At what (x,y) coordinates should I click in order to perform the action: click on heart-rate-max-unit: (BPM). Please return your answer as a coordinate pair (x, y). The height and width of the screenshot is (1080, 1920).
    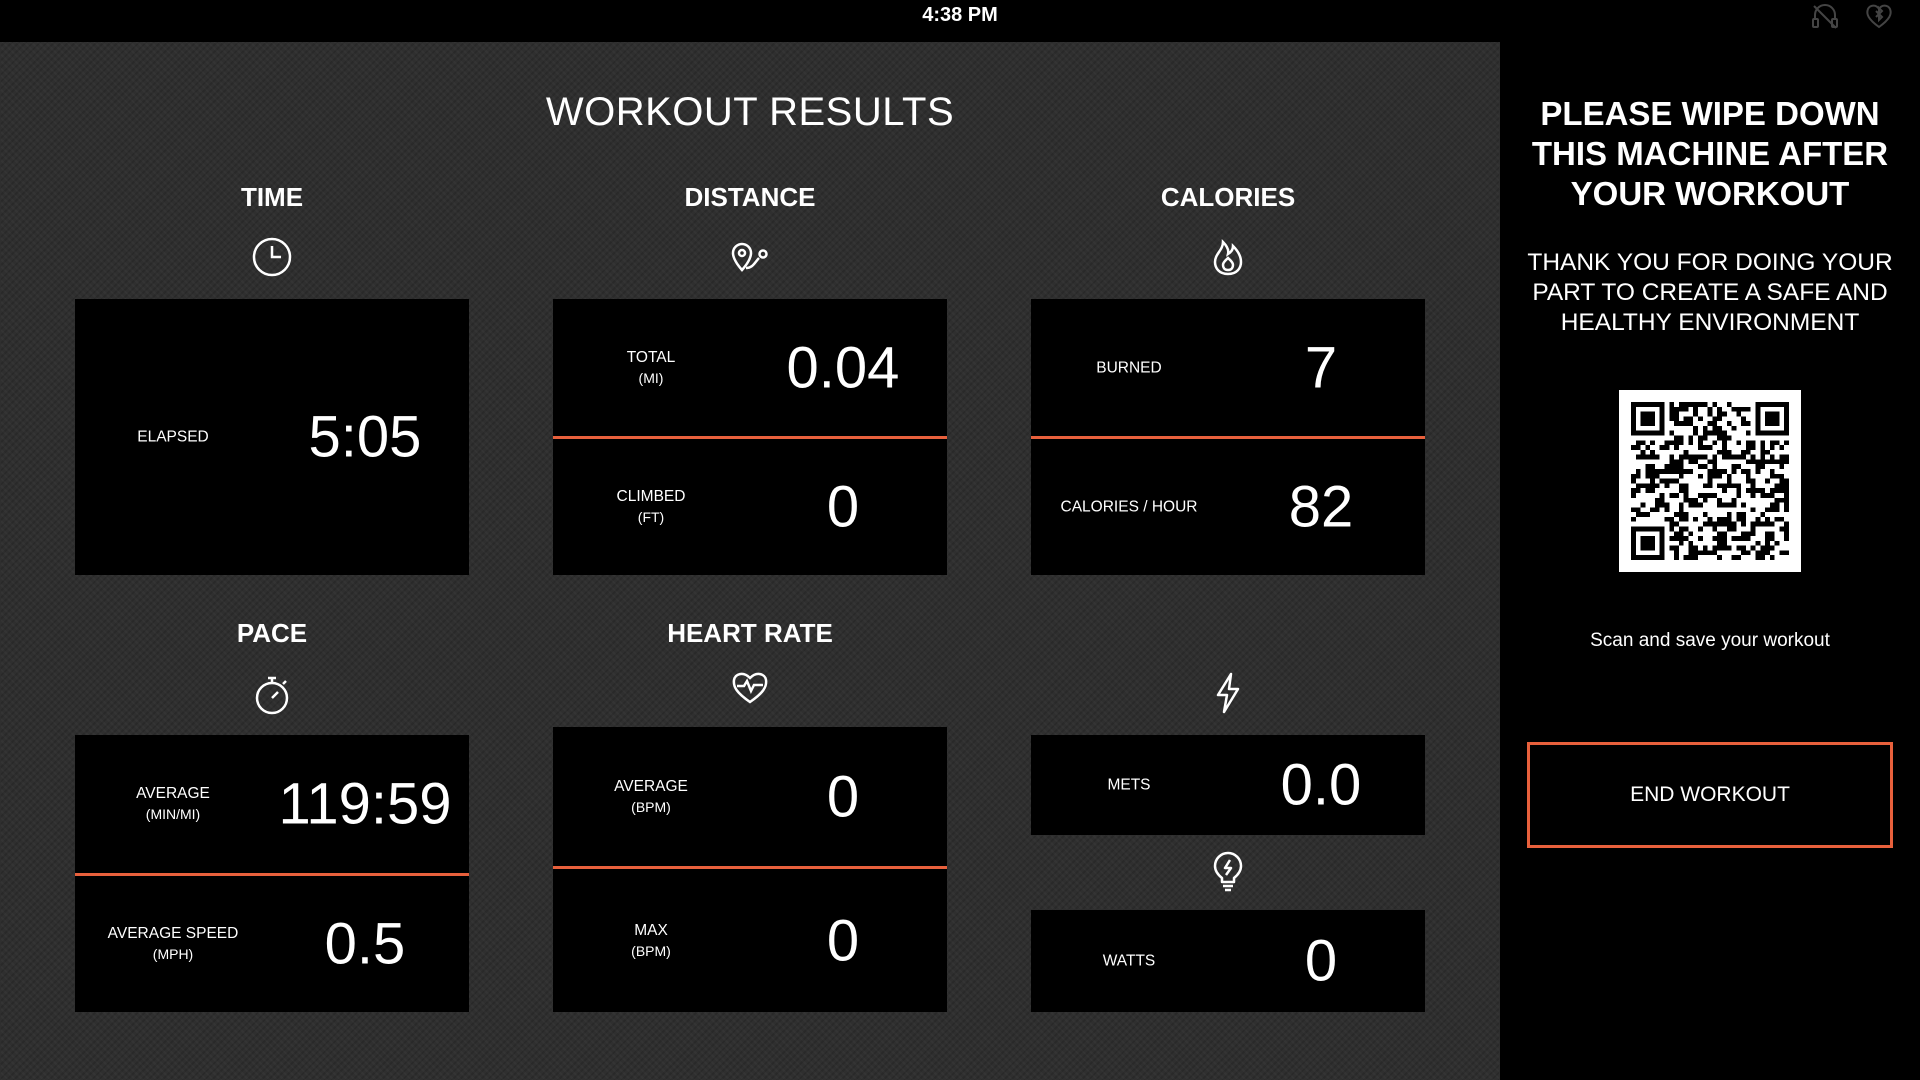
    Looking at the image, I should click on (651, 950).